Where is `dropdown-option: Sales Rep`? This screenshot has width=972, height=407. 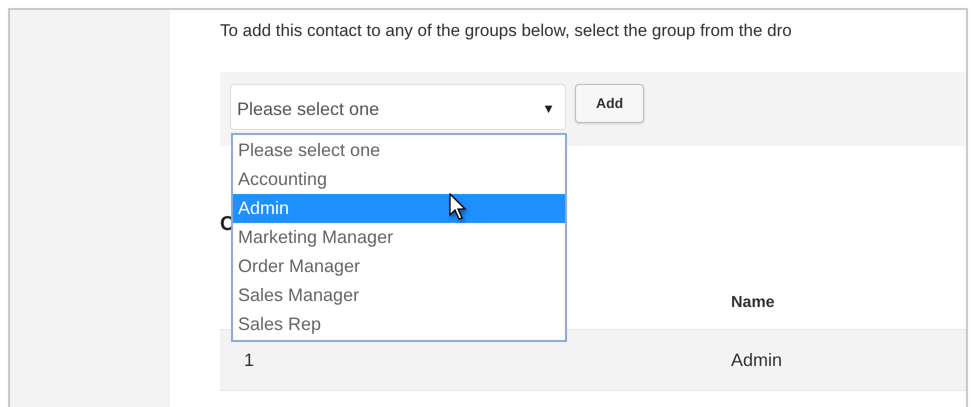
dropdown-option: Sales Rep is located at coordinates (399, 324).